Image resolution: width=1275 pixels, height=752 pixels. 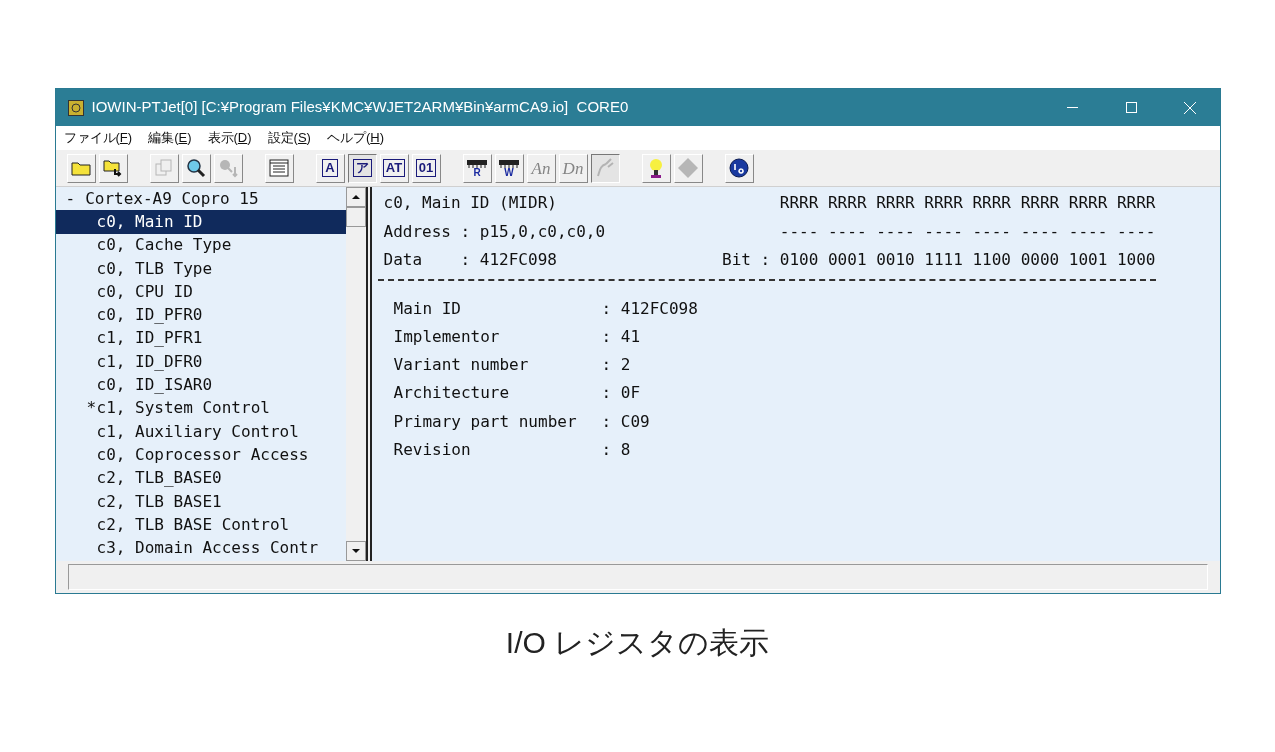 I want to click on folder-arrow-icon, so click(x=113, y=168).